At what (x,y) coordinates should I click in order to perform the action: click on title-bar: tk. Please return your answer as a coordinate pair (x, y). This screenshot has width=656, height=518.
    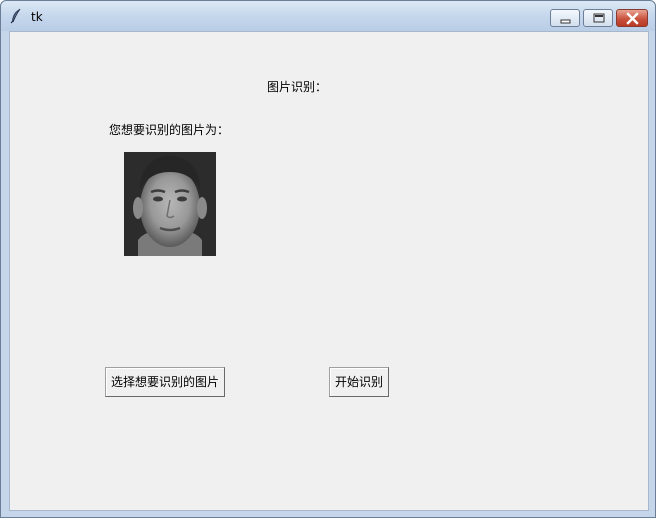
    Looking at the image, I should click on (328, 16).